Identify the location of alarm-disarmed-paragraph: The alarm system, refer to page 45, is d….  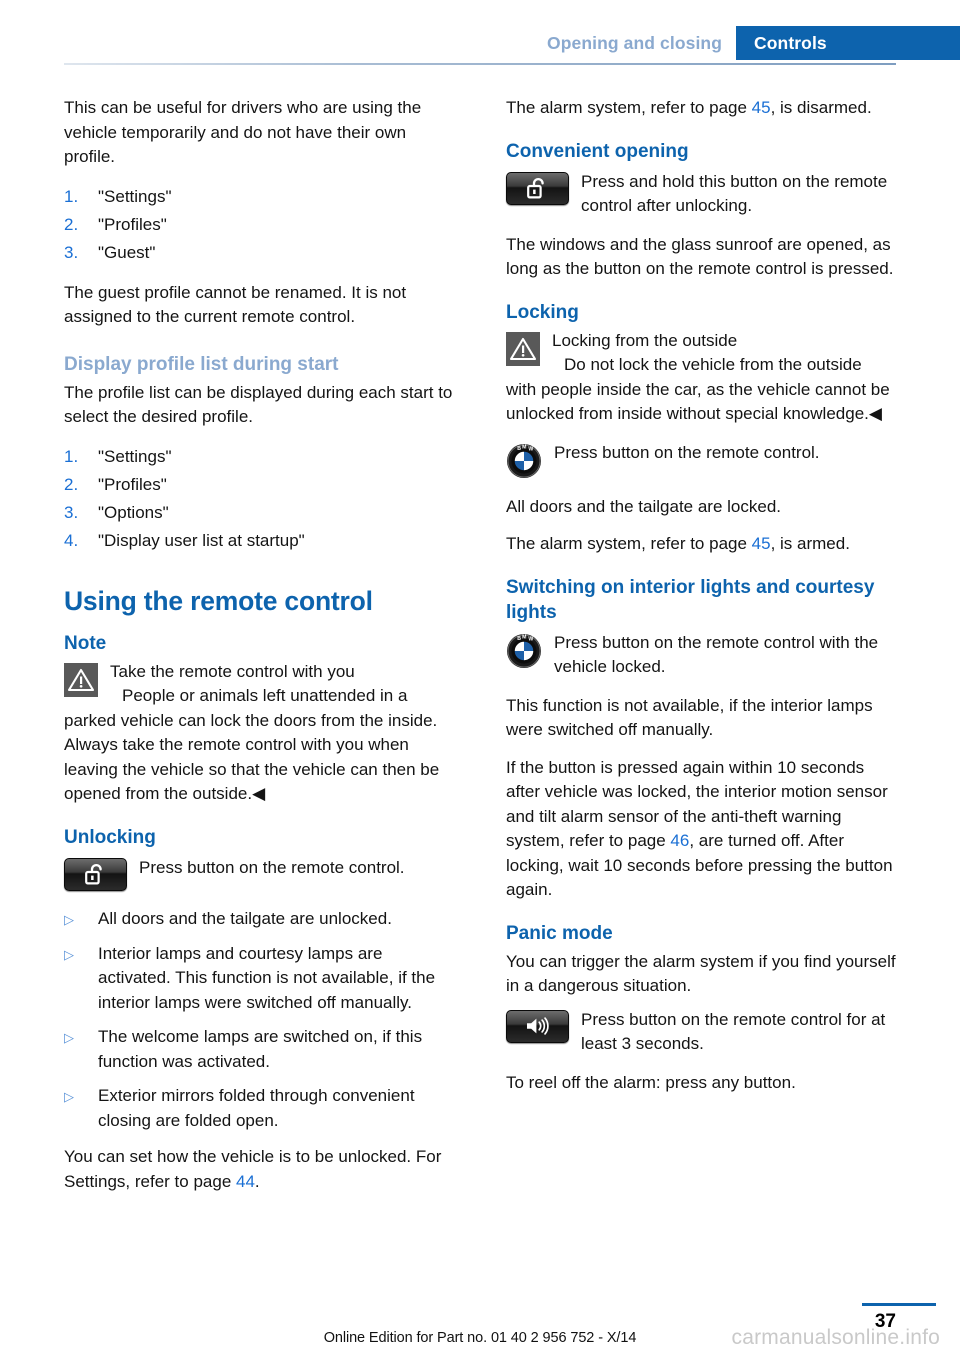
(701, 108).